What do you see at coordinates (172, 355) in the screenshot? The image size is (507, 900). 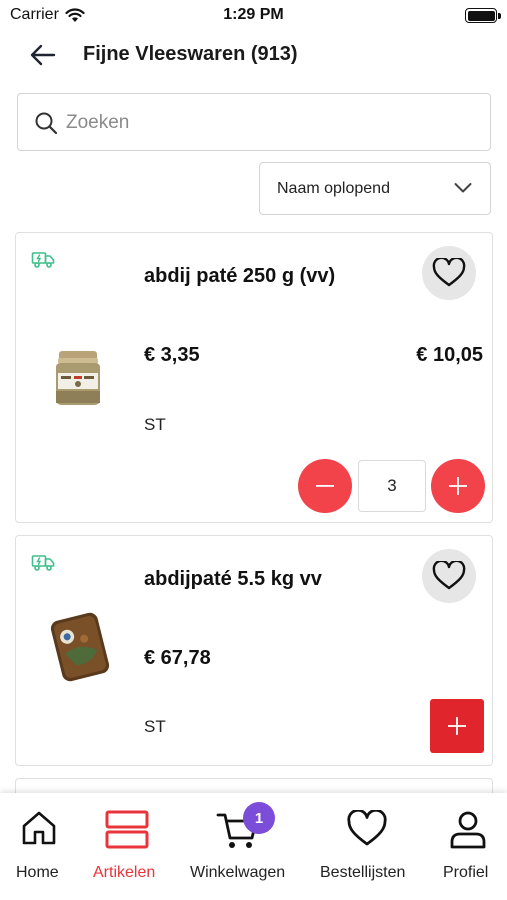 I see `unit-price: € 3,35` at bounding box center [172, 355].